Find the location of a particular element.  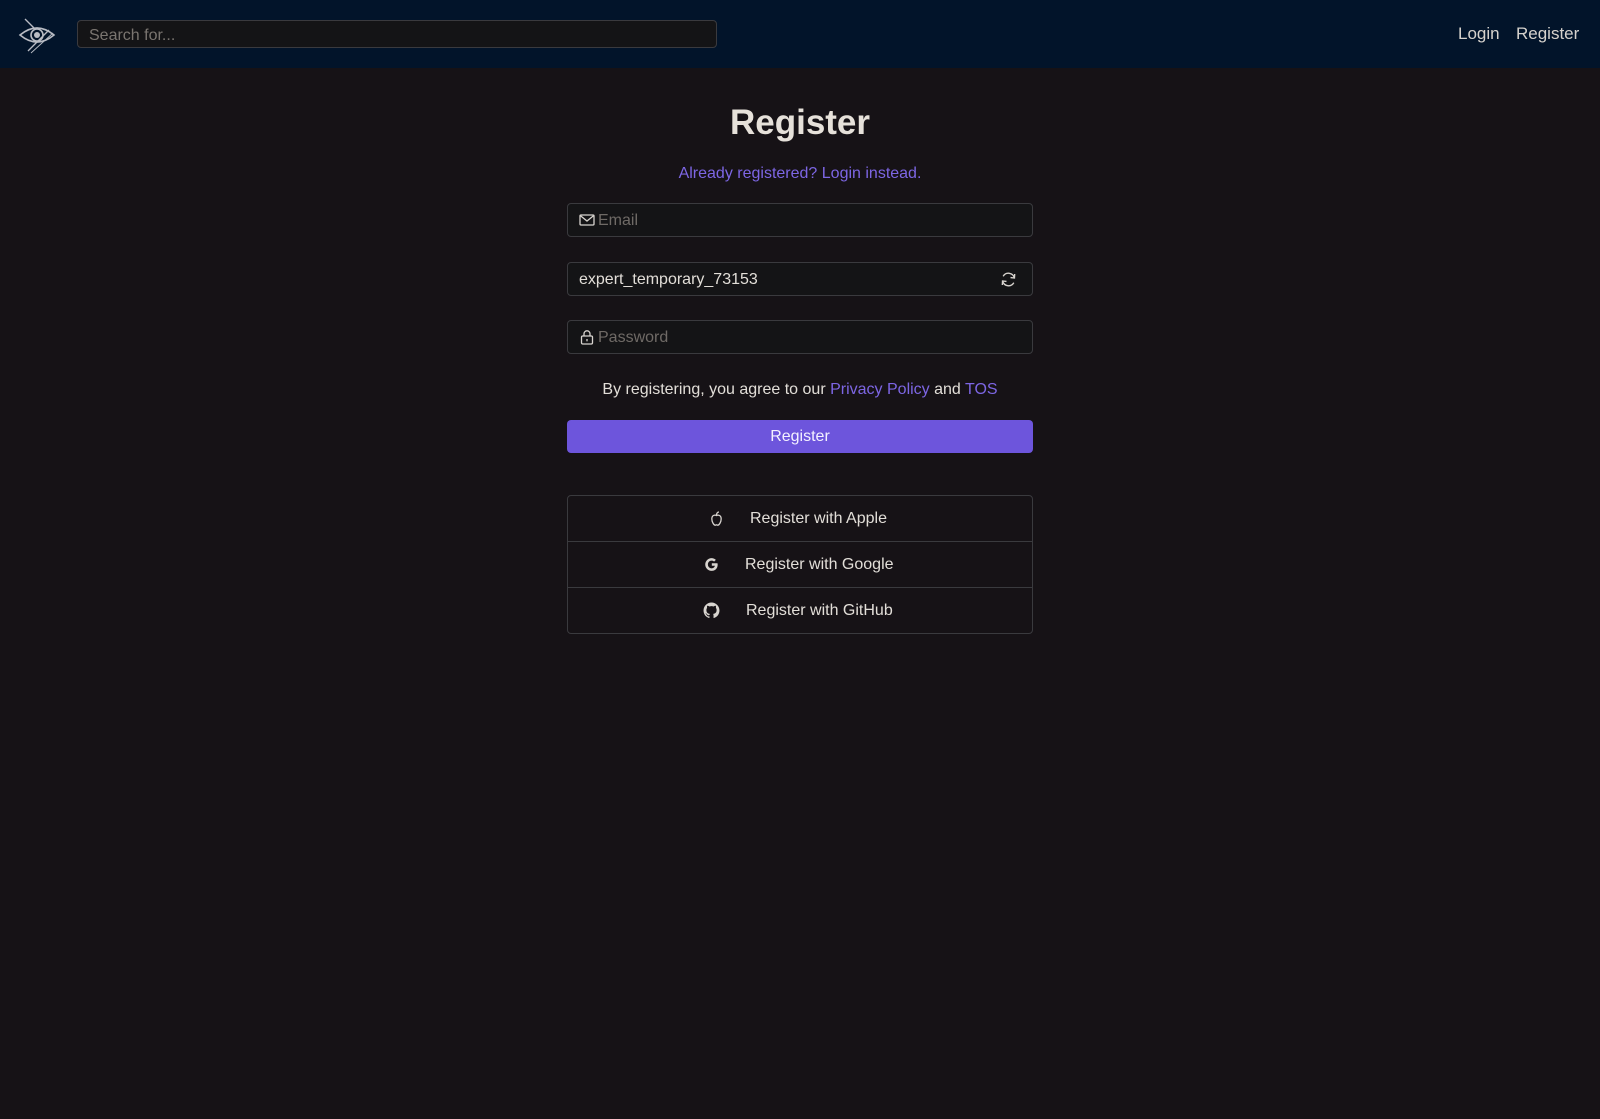

privacy-policy-link: Privacy Policy is located at coordinates (880, 389).